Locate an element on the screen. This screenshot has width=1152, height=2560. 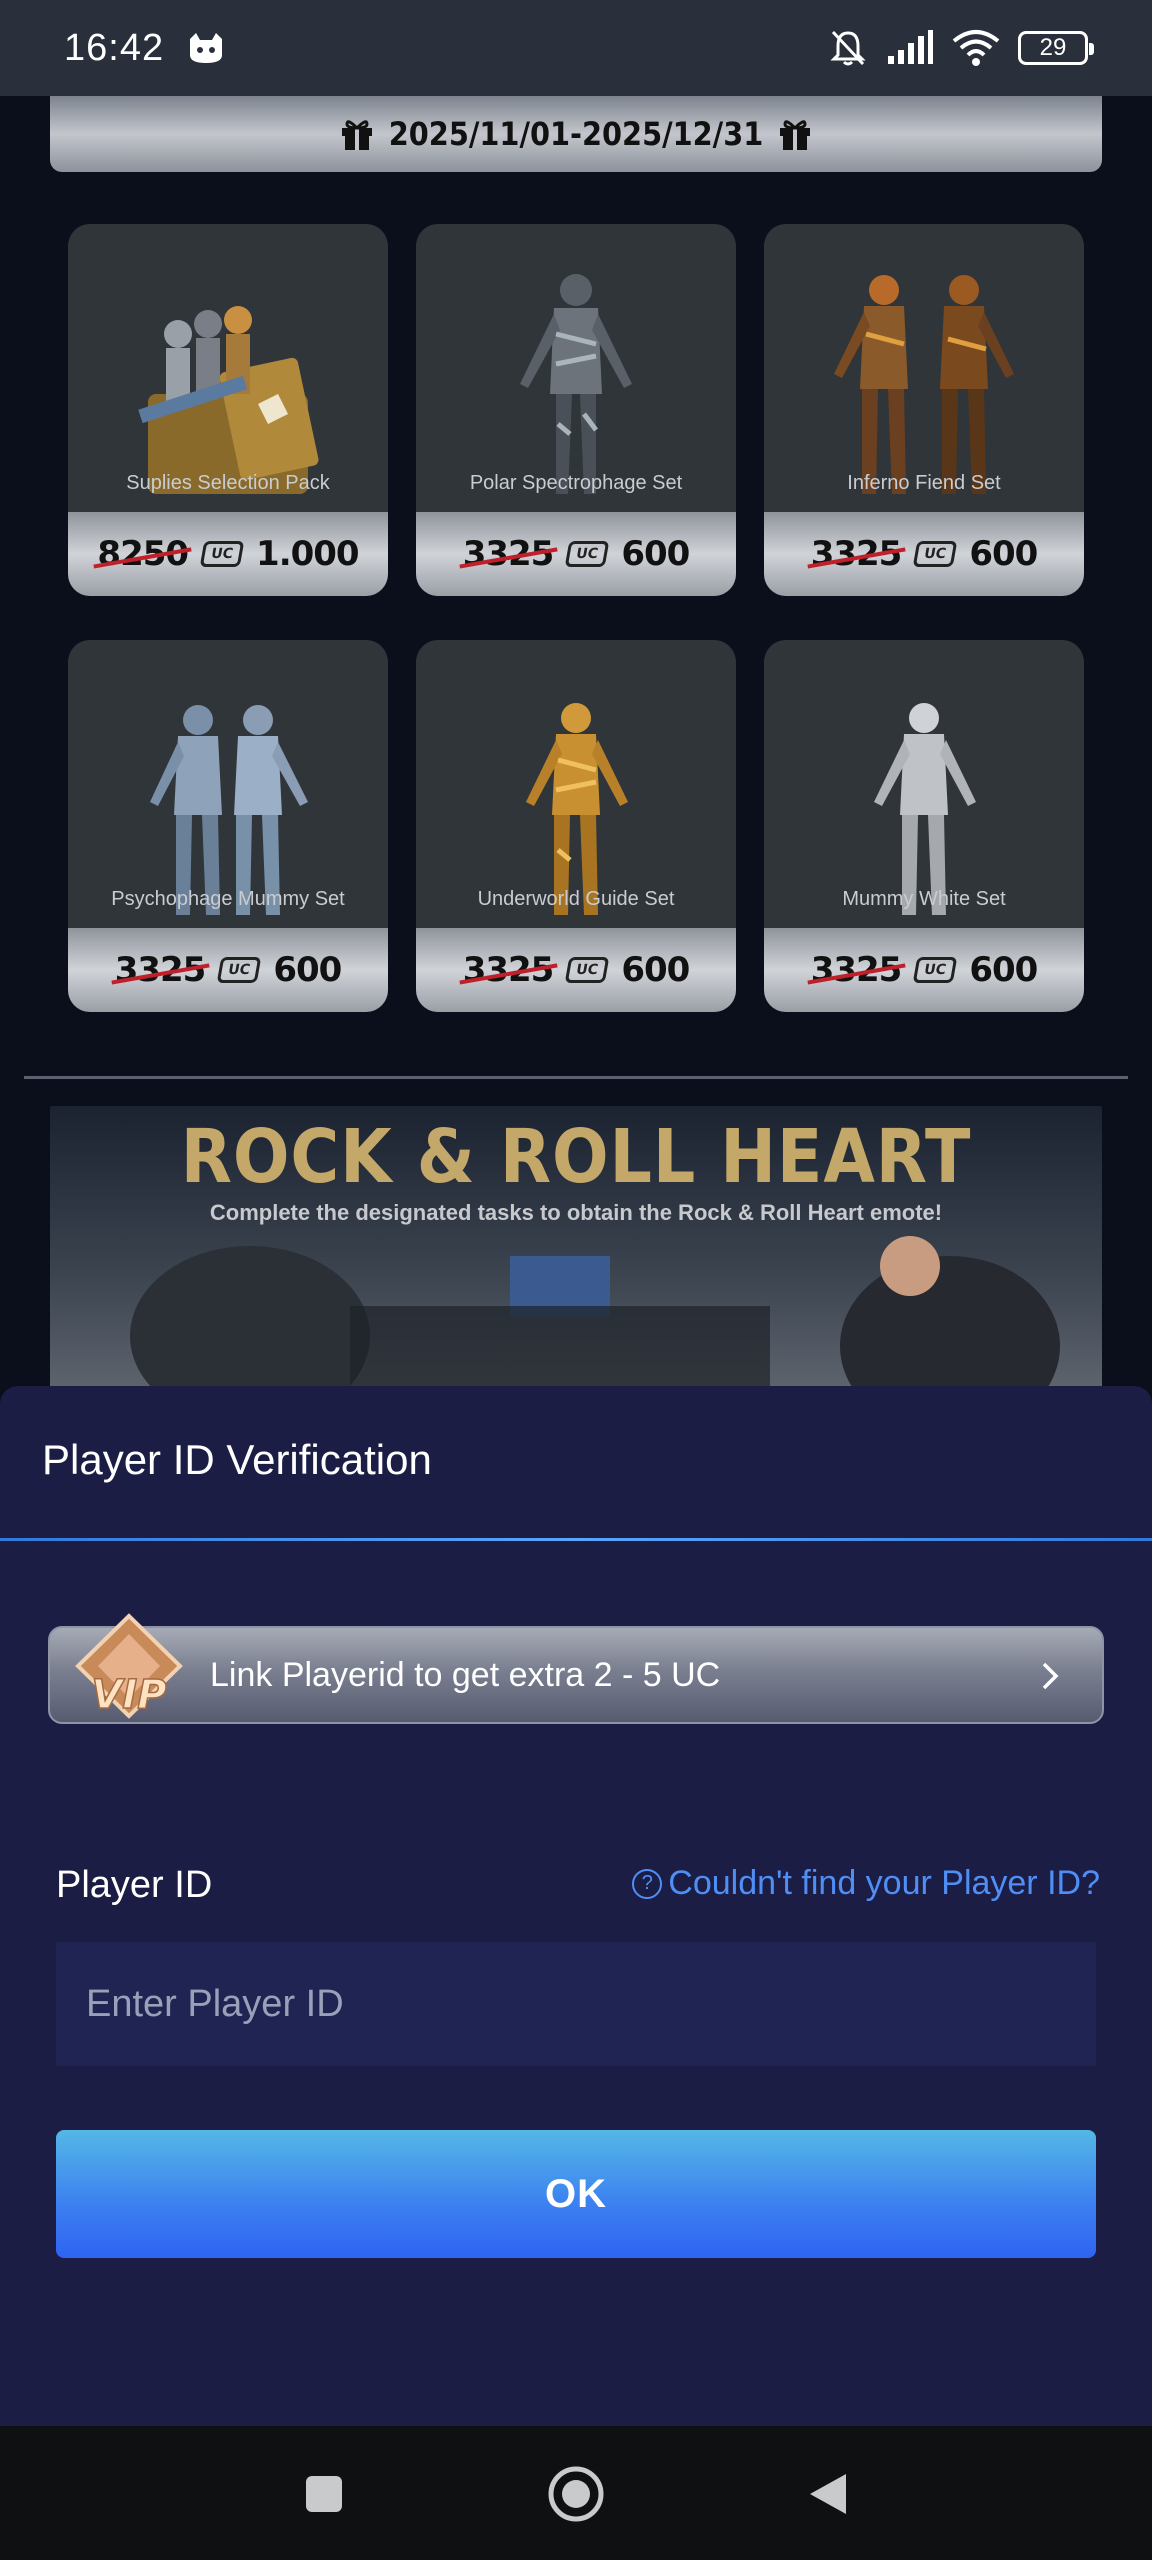
nav-home-button is located at coordinates (576, 2494).